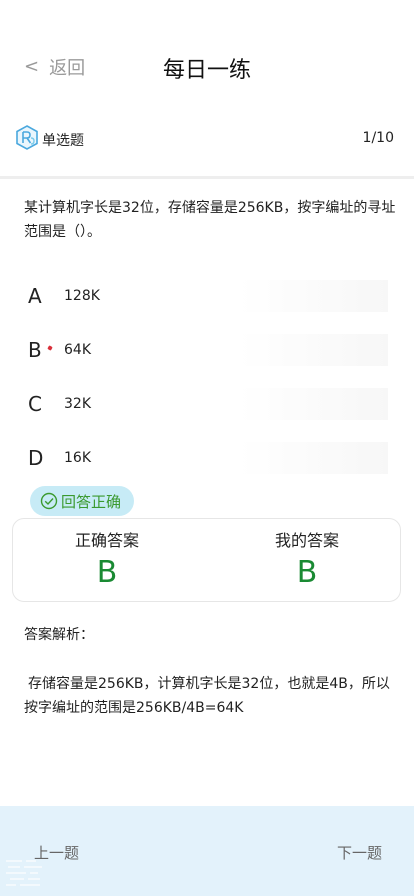 The height and width of the screenshot is (896, 414). I want to click on option-letter: A, so click(35, 296).